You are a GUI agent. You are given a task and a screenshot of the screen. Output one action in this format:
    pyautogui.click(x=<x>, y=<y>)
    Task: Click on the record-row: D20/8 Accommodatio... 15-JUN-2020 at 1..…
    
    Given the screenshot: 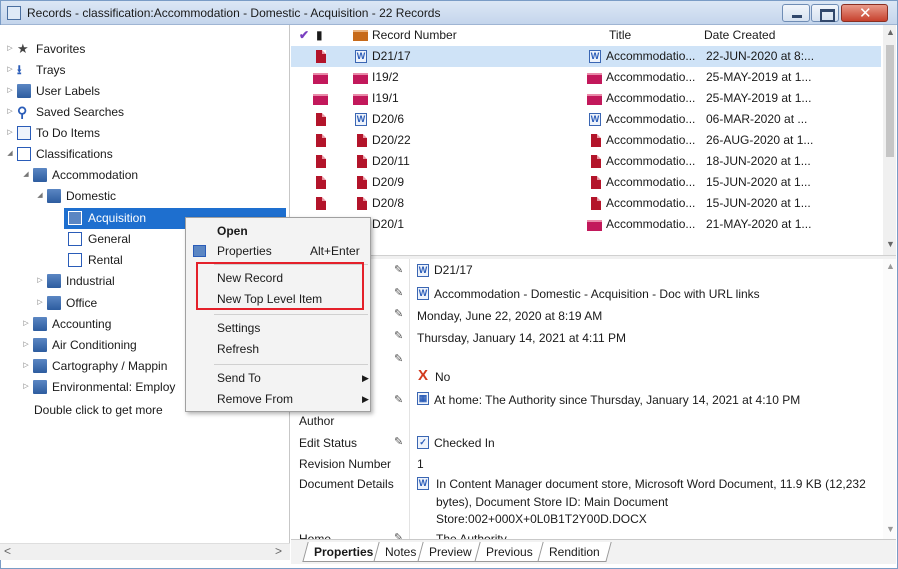 What is the action you would take?
    pyautogui.click(x=586, y=203)
    